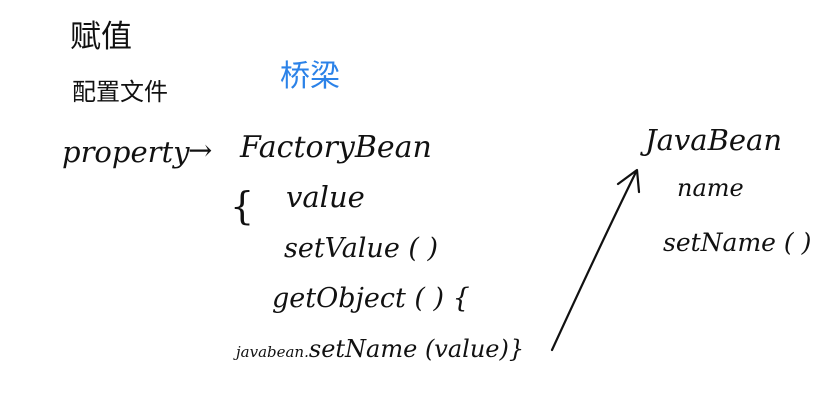 This screenshot has width=817, height=404. What do you see at coordinates (101, 37) in the screenshot?
I see `assign-label: 赋值` at bounding box center [101, 37].